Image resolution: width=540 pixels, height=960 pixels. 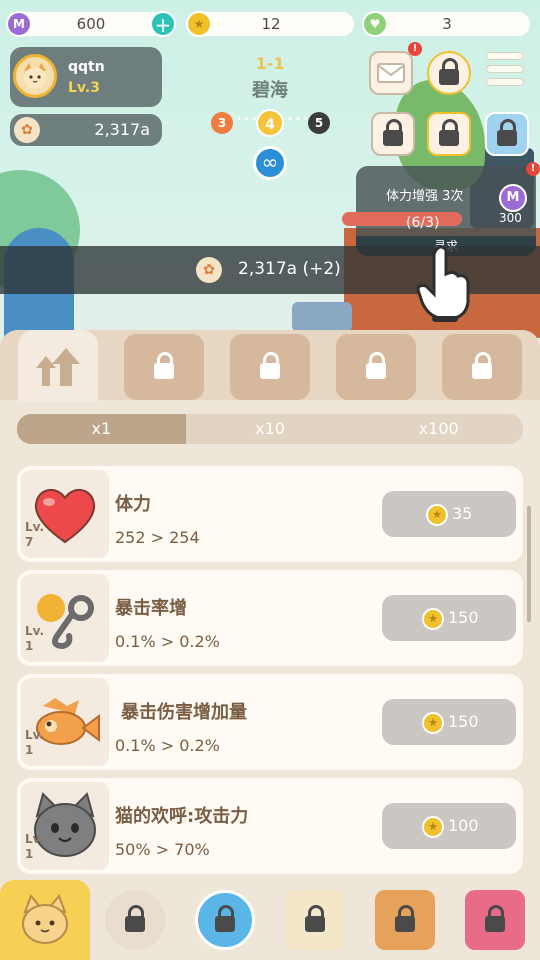 I want to click on nav-cat, so click(x=45, y=920).